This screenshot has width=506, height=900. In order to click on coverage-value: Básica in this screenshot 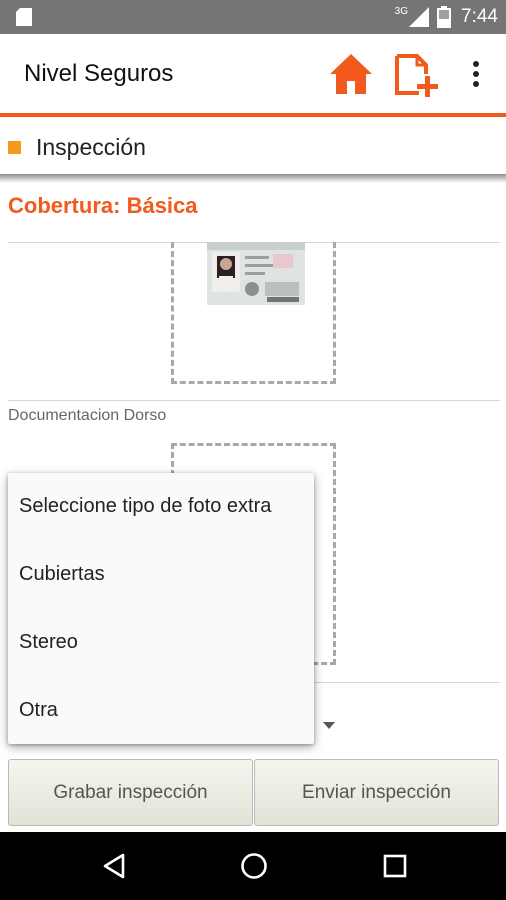, I will do `click(162, 205)`.